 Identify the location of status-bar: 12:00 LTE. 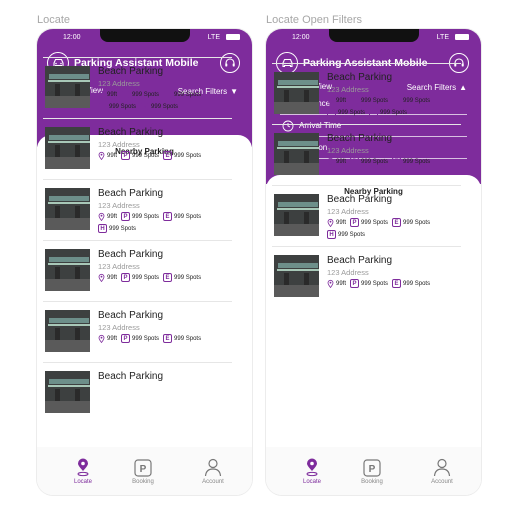
(144, 37).